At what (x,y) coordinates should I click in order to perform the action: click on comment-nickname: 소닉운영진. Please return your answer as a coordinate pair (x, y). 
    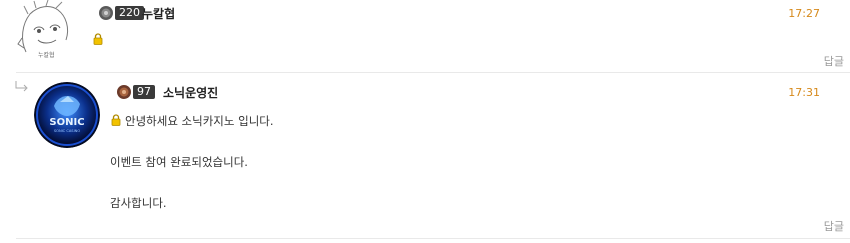
    Looking at the image, I should click on (190, 92).